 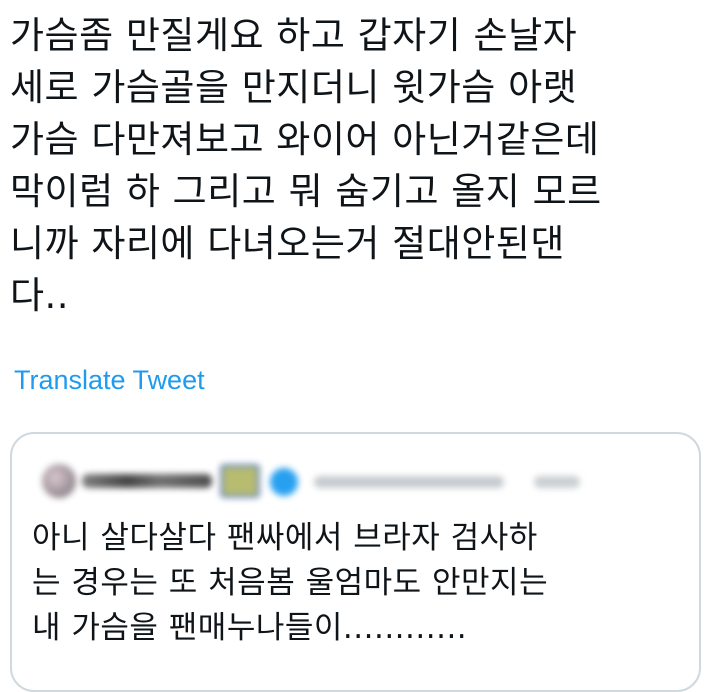 I want to click on tweet-text-line: 니까 자리에 다녀오는거 절대안된댄, so click(x=287, y=243).